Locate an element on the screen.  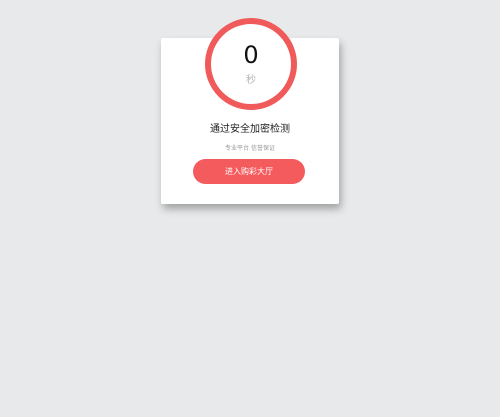
security-check-title: 通过安全加密检测 is located at coordinates (250, 129).